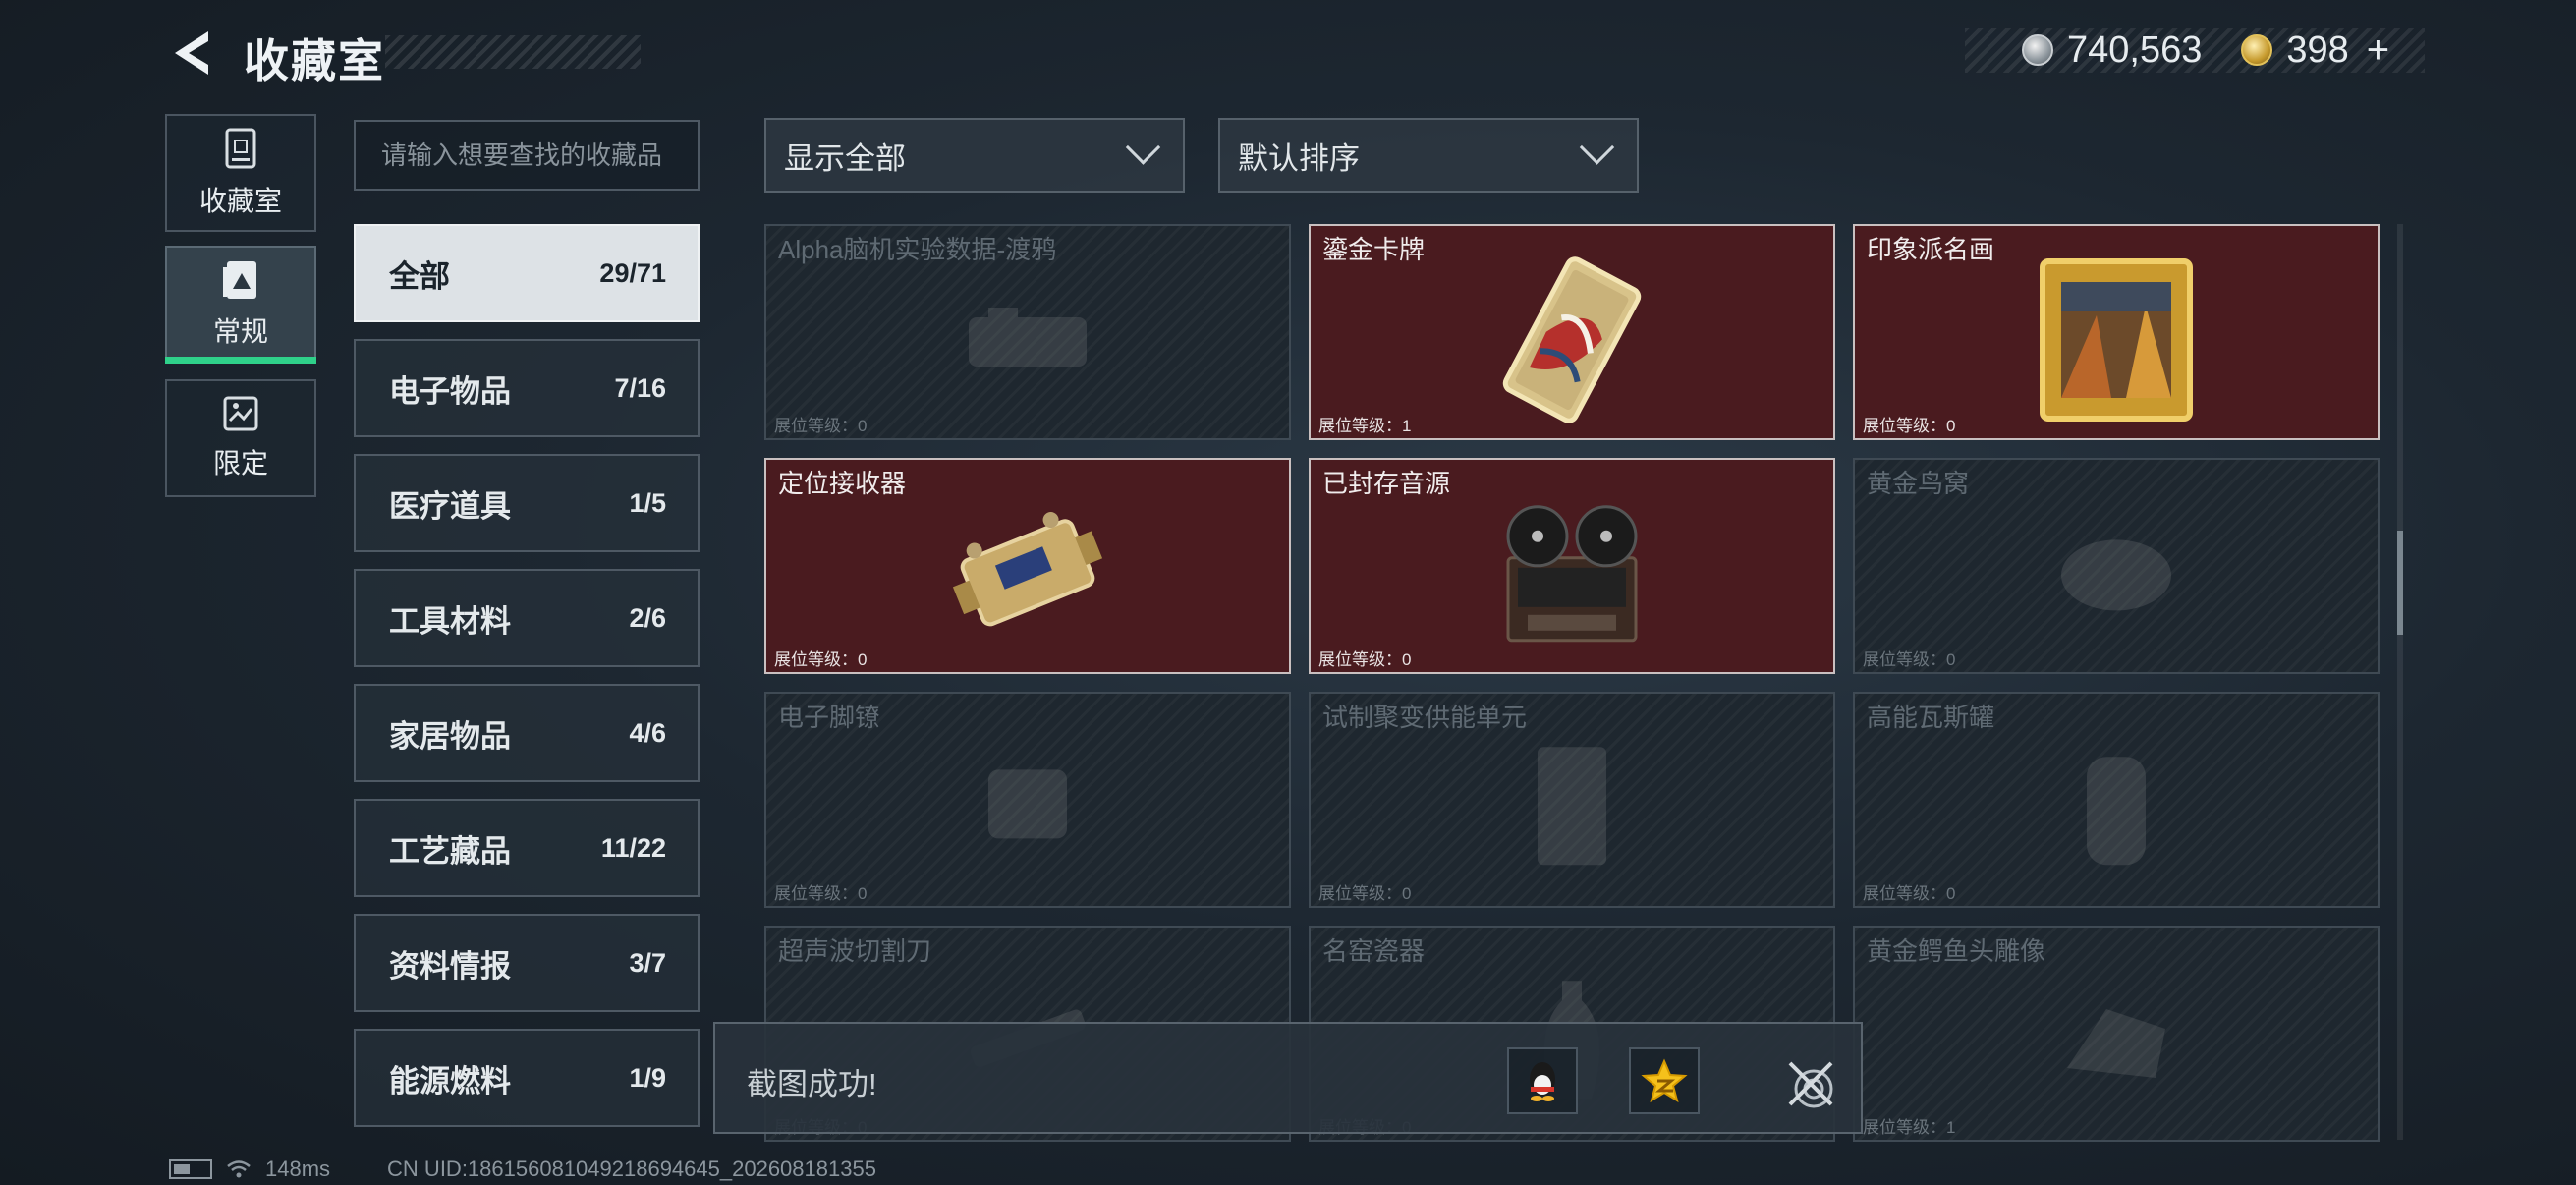  What do you see at coordinates (1571, 575) in the screenshot?
I see `reel-tape-recorder-icon` at bounding box center [1571, 575].